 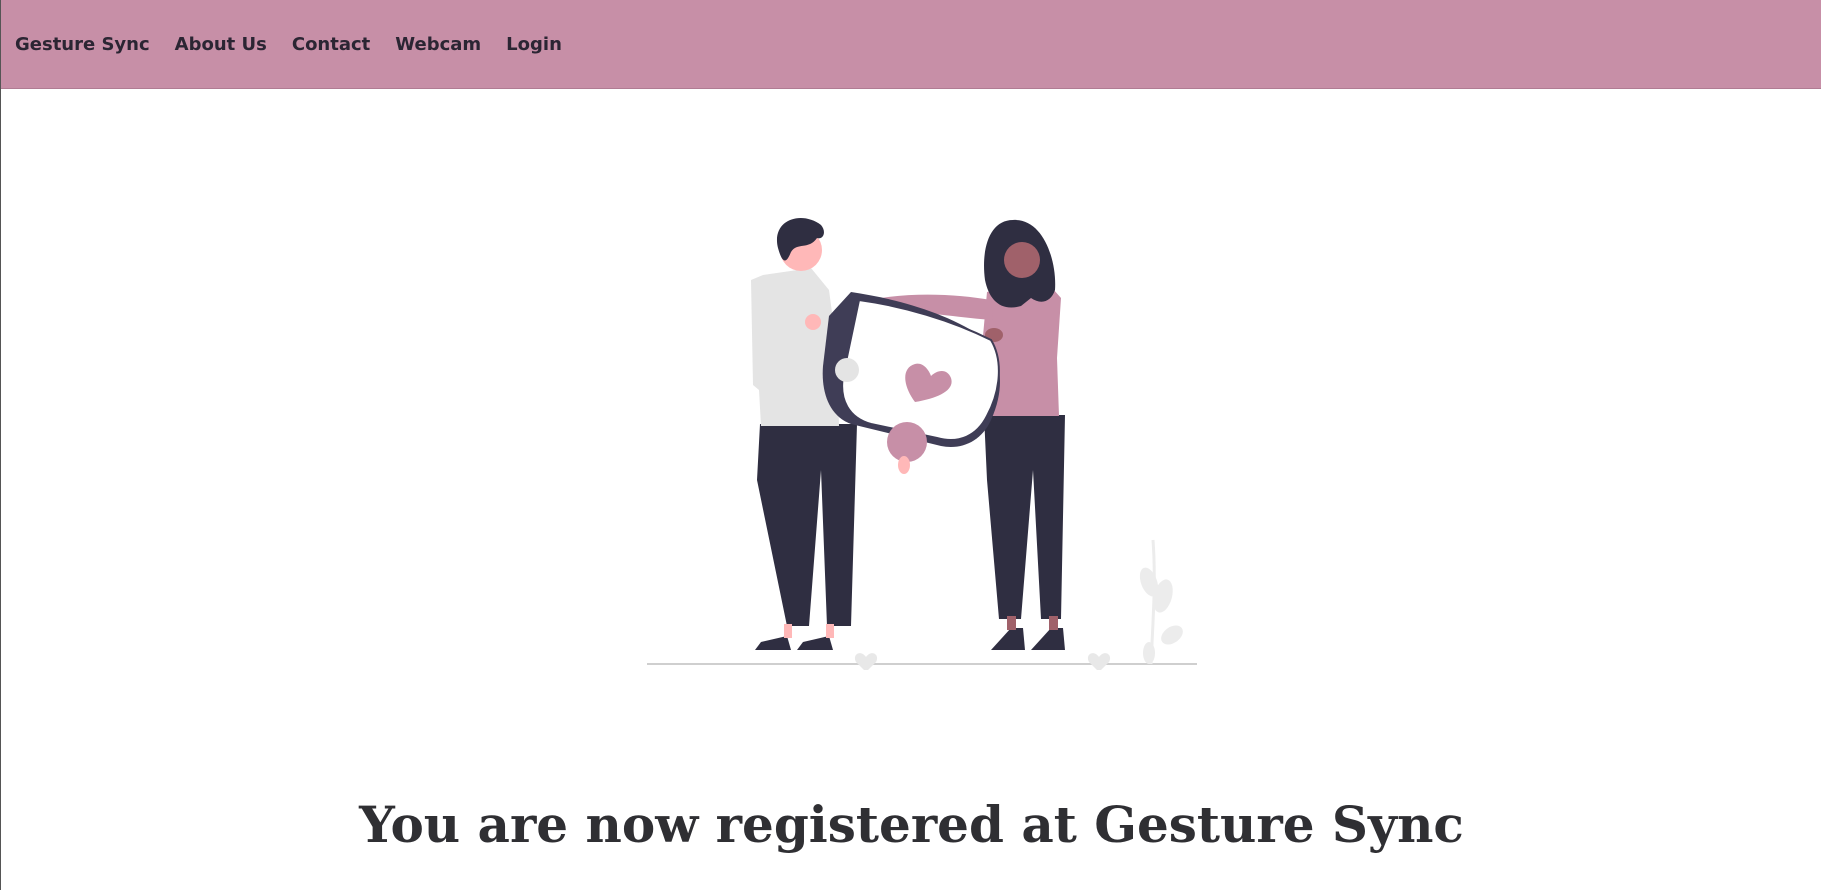 What do you see at coordinates (534, 44) in the screenshot?
I see `nav-link-login: Login` at bounding box center [534, 44].